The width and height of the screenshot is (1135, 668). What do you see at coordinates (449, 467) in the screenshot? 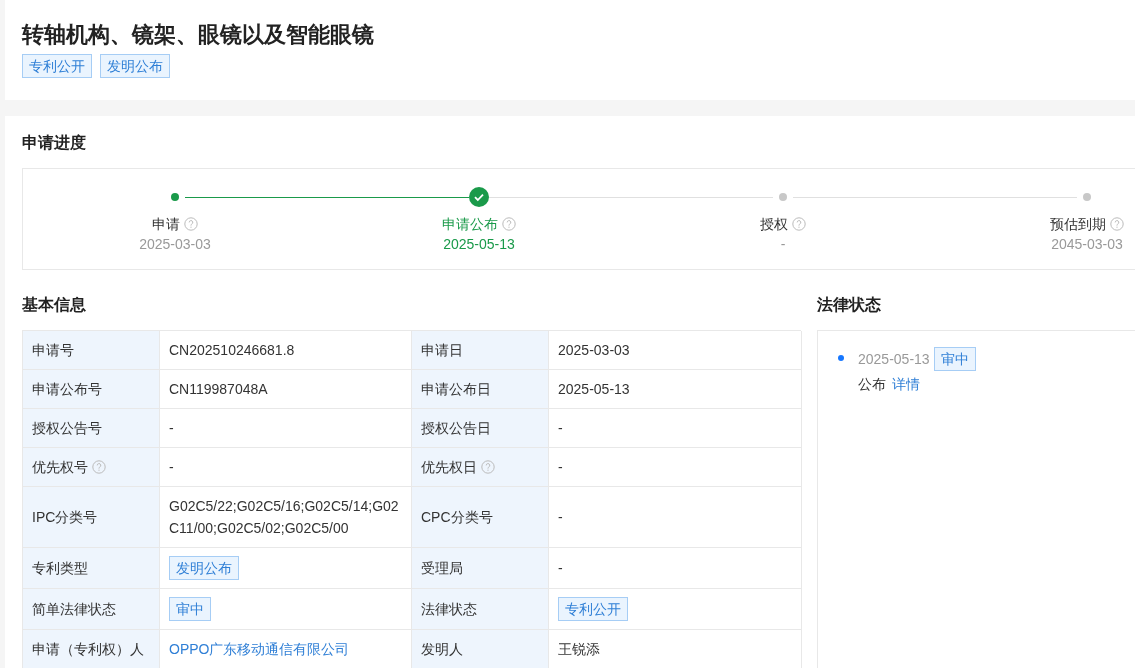
I see `field-label: 优先权日` at bounding box center [449, 467].